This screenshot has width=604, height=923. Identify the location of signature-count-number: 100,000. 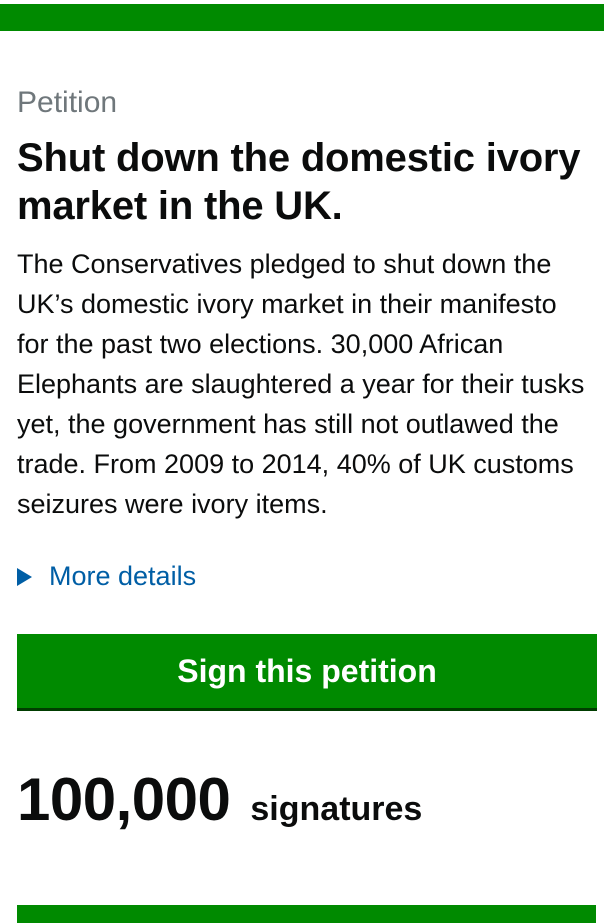
(124, 799).